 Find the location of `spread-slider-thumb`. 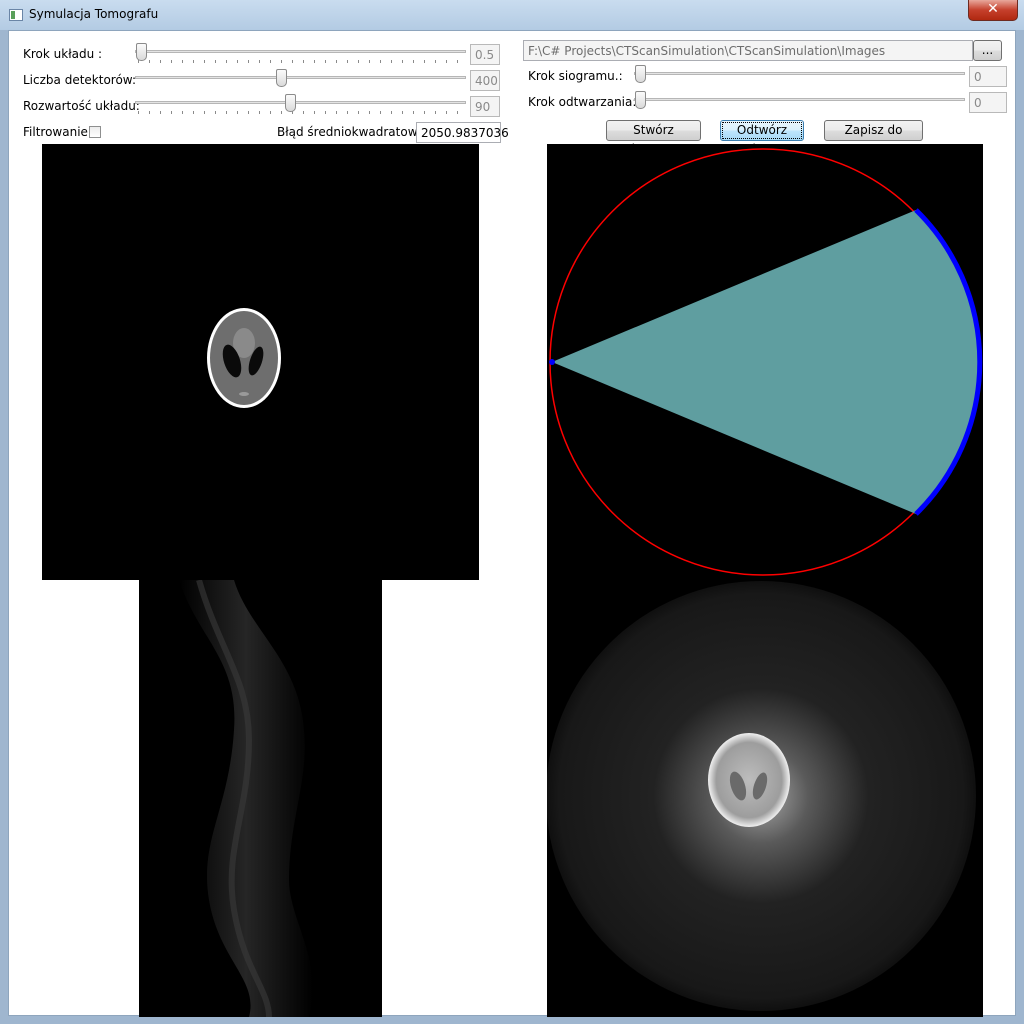

spread-slider-thumb is located at coordinates (290, 103).